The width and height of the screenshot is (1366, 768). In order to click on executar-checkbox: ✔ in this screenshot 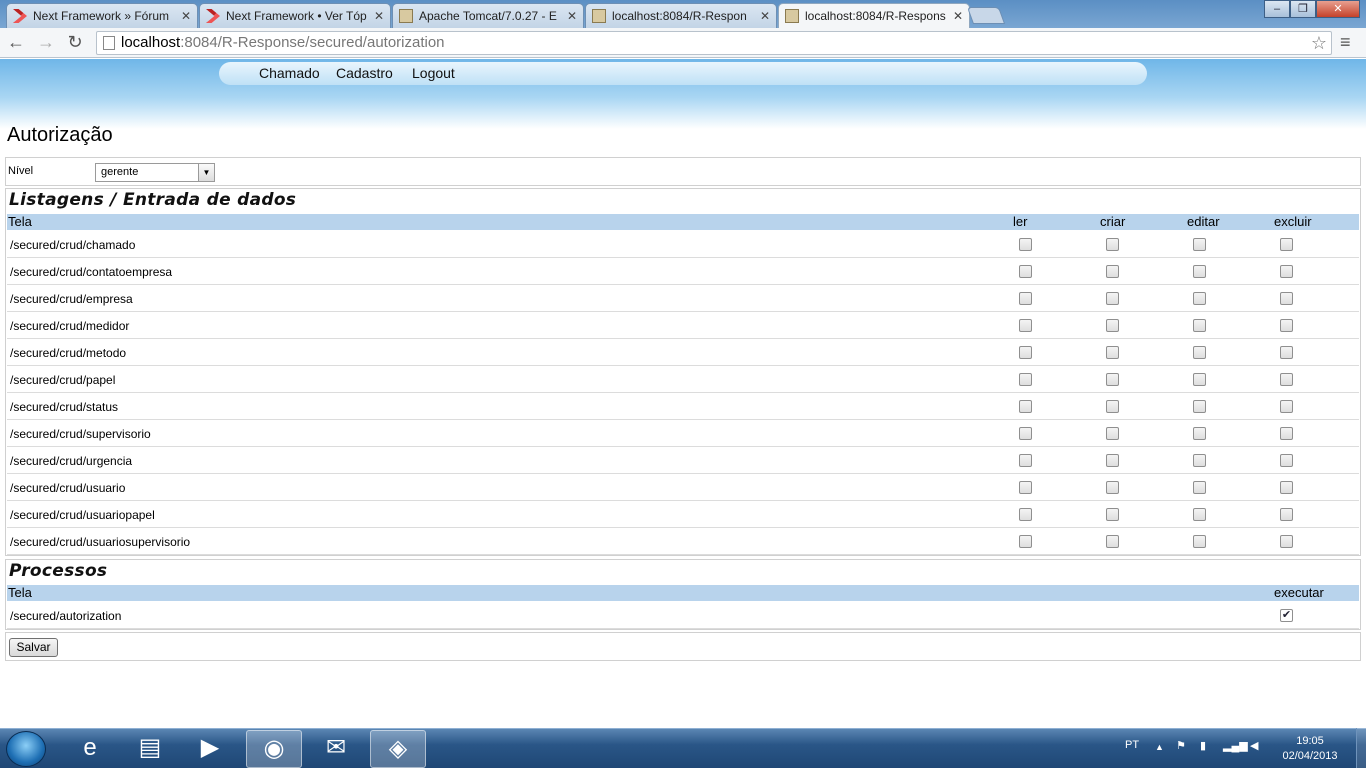, I will do `click(1286, 615)`.